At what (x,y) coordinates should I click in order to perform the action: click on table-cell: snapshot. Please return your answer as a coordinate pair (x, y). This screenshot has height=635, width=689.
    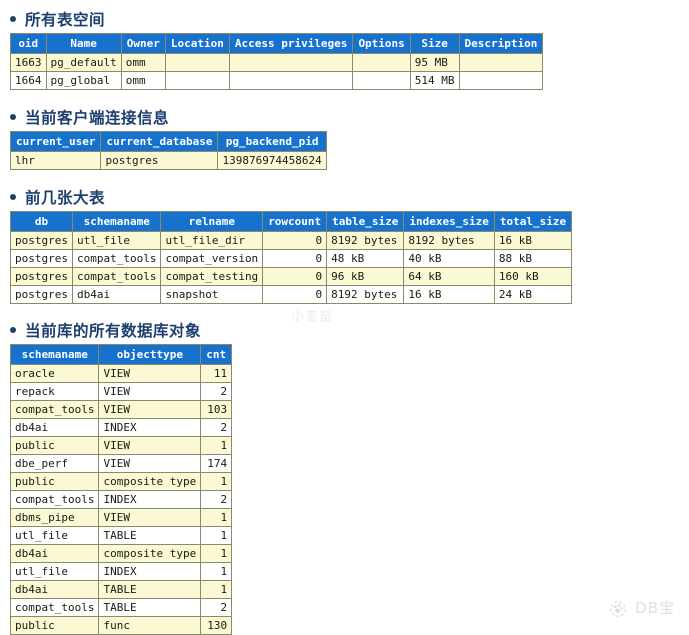
    Looking at the image, I should click on (212, 294).